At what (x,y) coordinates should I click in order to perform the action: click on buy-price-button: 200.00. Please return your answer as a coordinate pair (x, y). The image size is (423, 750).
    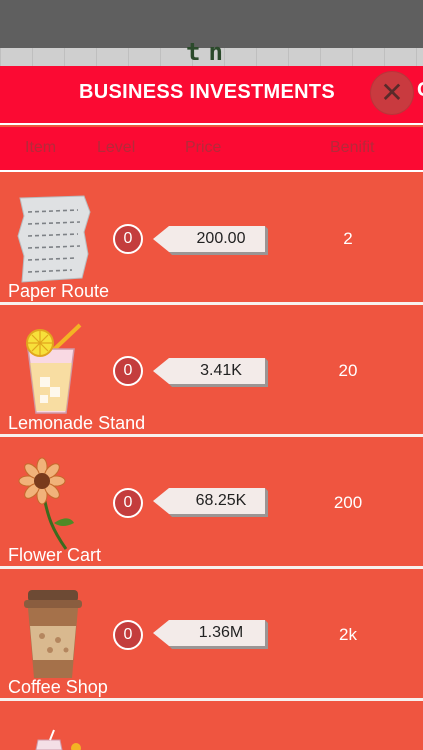
    Looking at the image, I should click on (210, 240).